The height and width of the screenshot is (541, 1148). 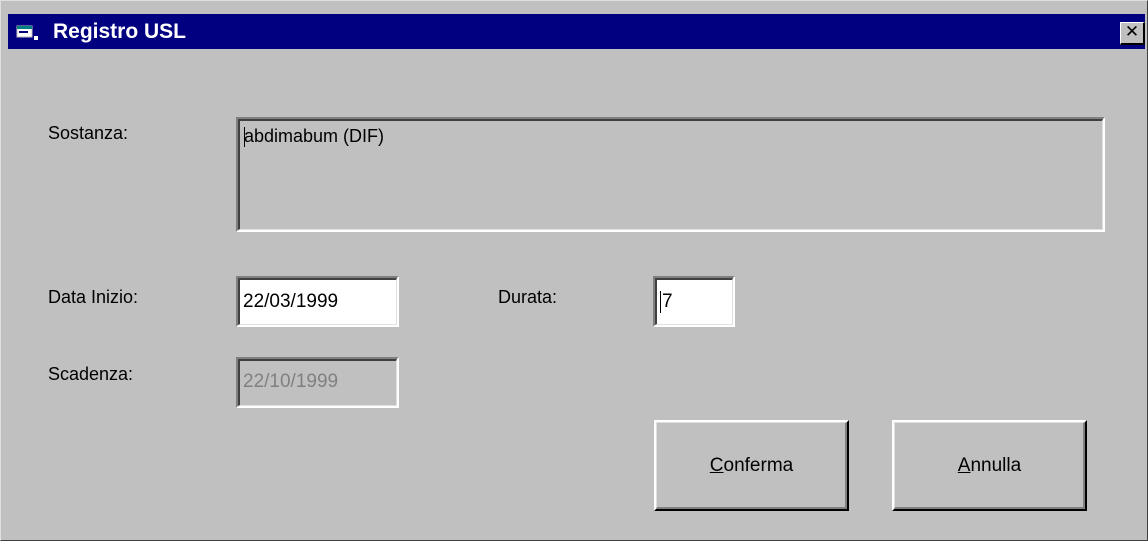 I want to click on window-title: Registro USL, so click(x=120, y=31).